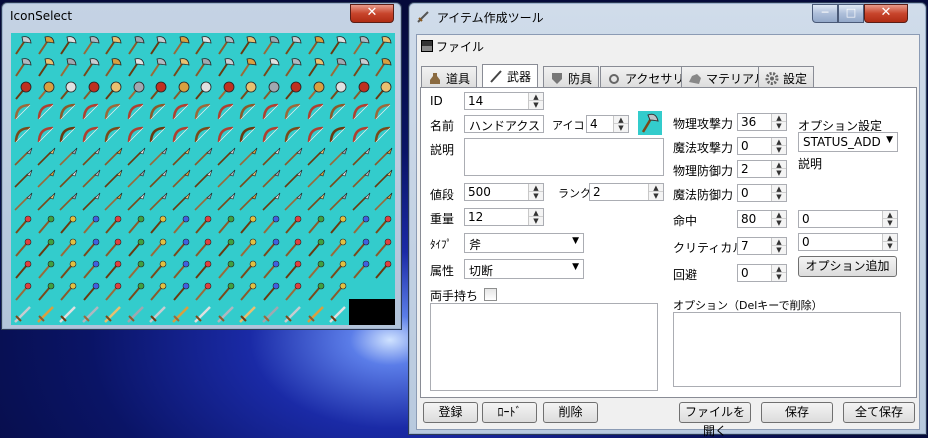  I want to click on register-button: 登録, so click(450, 412).